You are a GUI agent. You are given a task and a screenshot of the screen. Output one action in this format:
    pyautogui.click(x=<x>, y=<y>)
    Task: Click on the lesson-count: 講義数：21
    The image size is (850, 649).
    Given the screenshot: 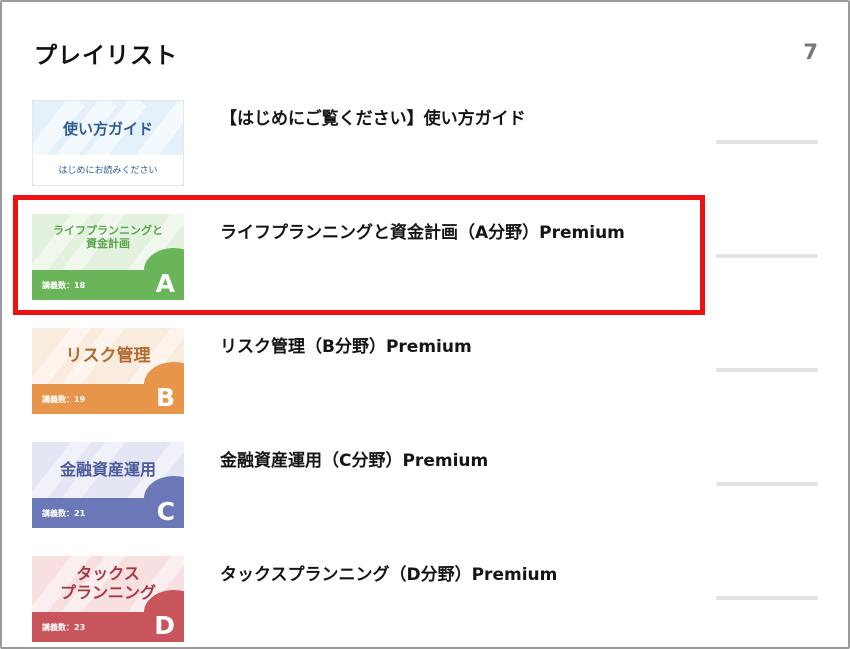 What is the action you would take?
    pyautogui.click(x=64, y=513)
    